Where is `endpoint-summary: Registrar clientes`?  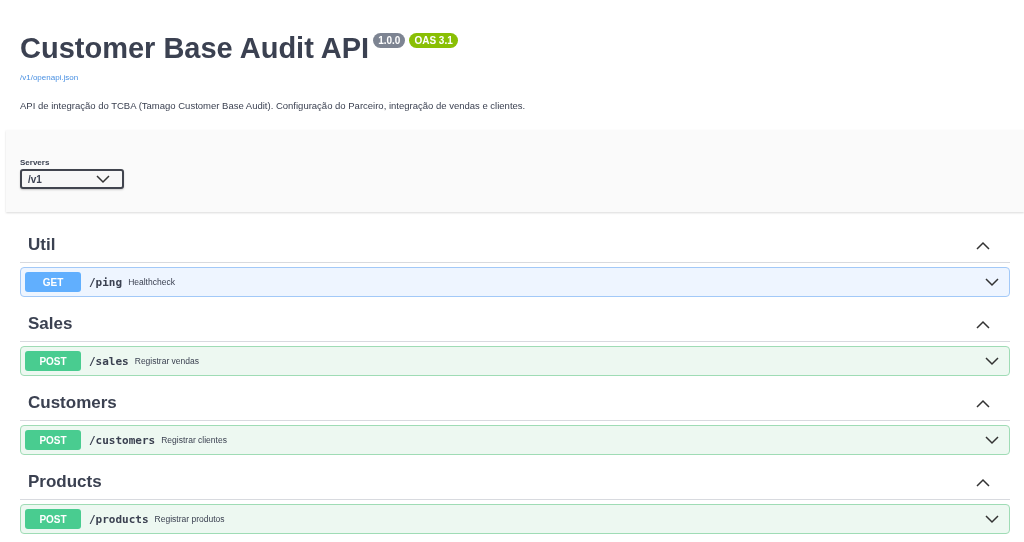
endpoint-summary: Registrar clientes is located at coordinates (194, 440).